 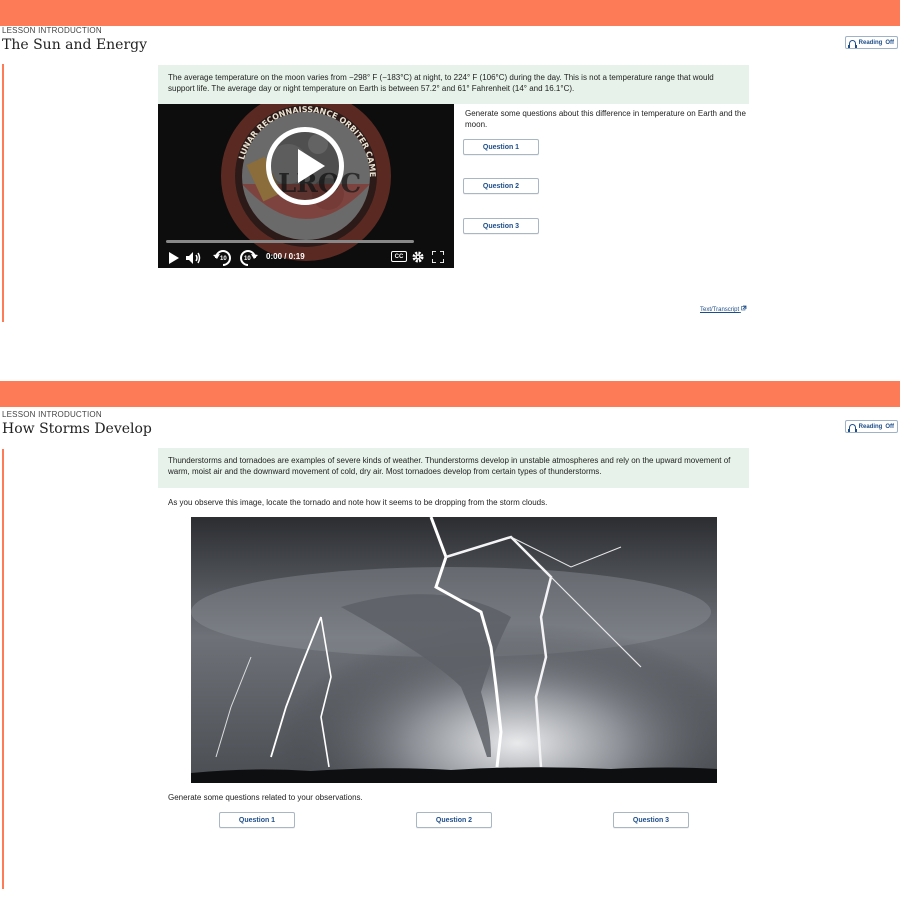 What do you see at coordinates (194, 258) in the screenshot?
I see `volume-icon` at bounding box center [194, 258].